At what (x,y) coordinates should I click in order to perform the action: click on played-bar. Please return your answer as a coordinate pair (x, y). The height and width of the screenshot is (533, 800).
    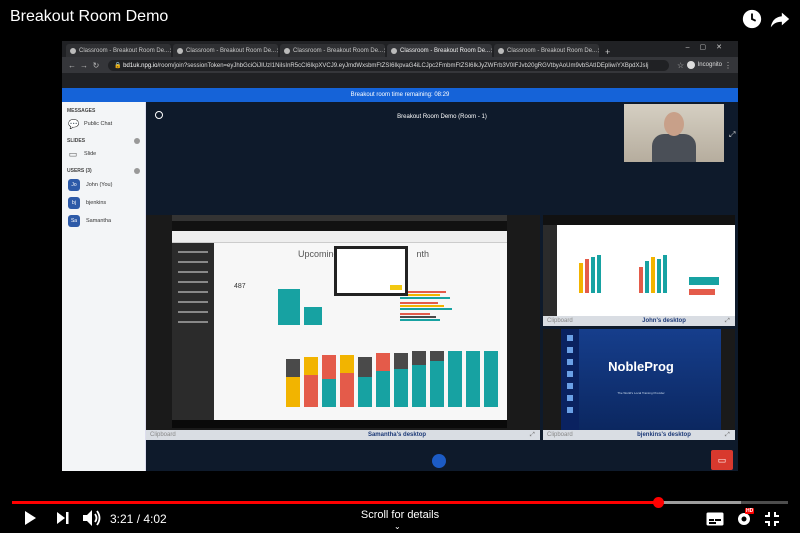
    Looking at the image, I should click on (335, 502).